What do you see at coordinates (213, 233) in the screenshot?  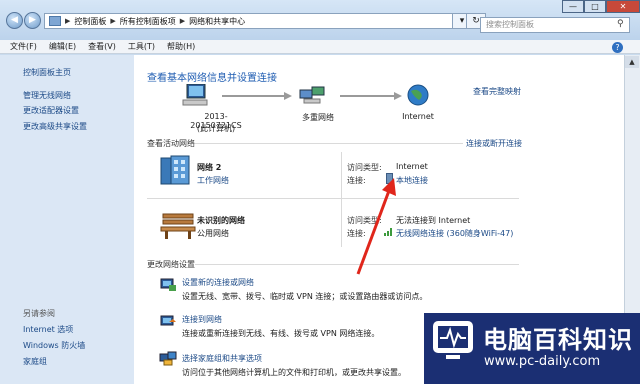 I see `network-type: 公用网络` at bounding box center [213, 233].